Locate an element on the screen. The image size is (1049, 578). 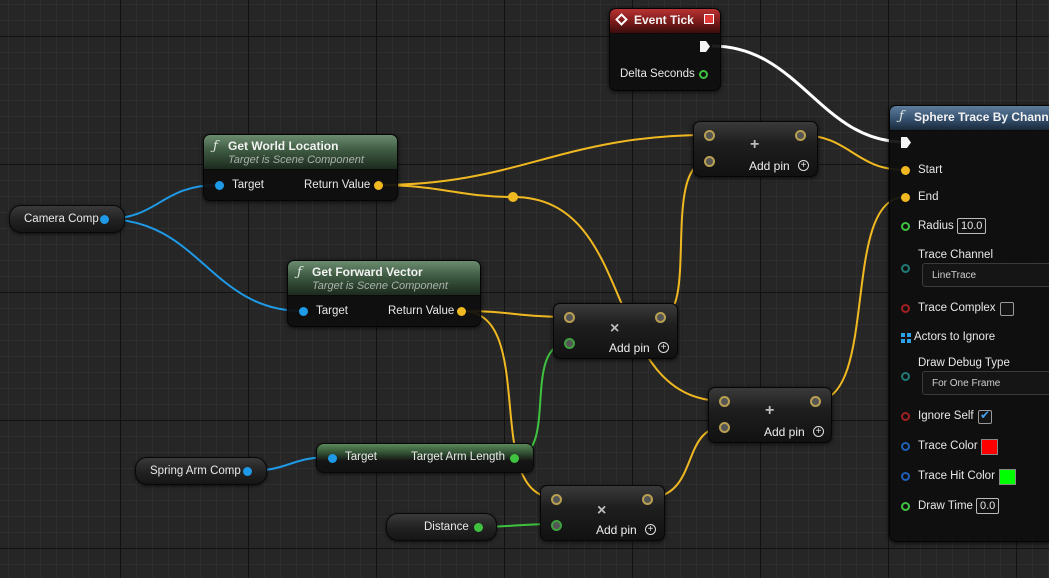
add-symbol: + is located at coordinates (770, 410).